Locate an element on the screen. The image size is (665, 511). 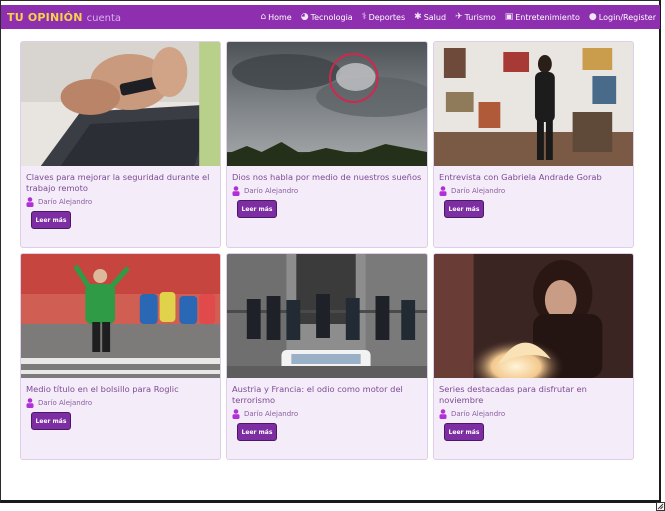
nav-item-home: ⌂ Home is located at coordinates (276, 16).